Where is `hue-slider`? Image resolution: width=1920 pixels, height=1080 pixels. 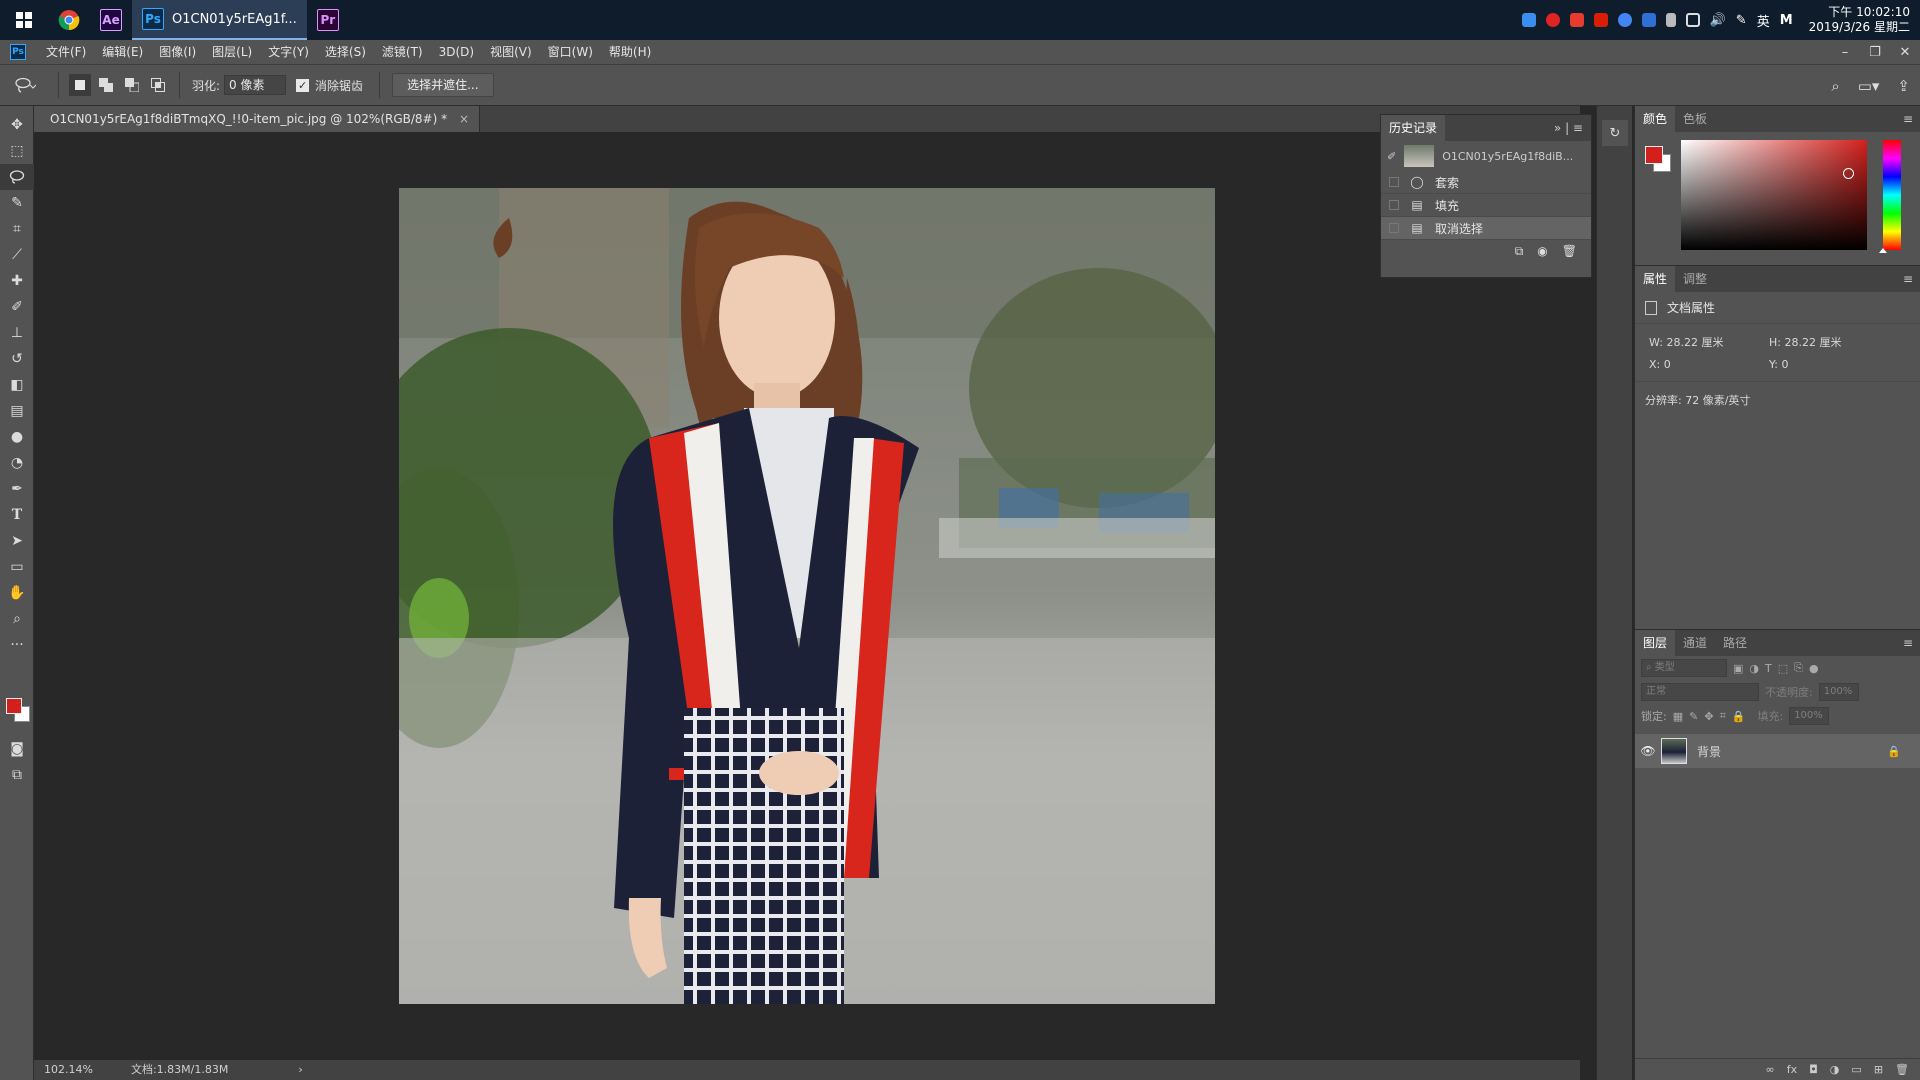 hue-slider is located at coordinates (1892, 195).